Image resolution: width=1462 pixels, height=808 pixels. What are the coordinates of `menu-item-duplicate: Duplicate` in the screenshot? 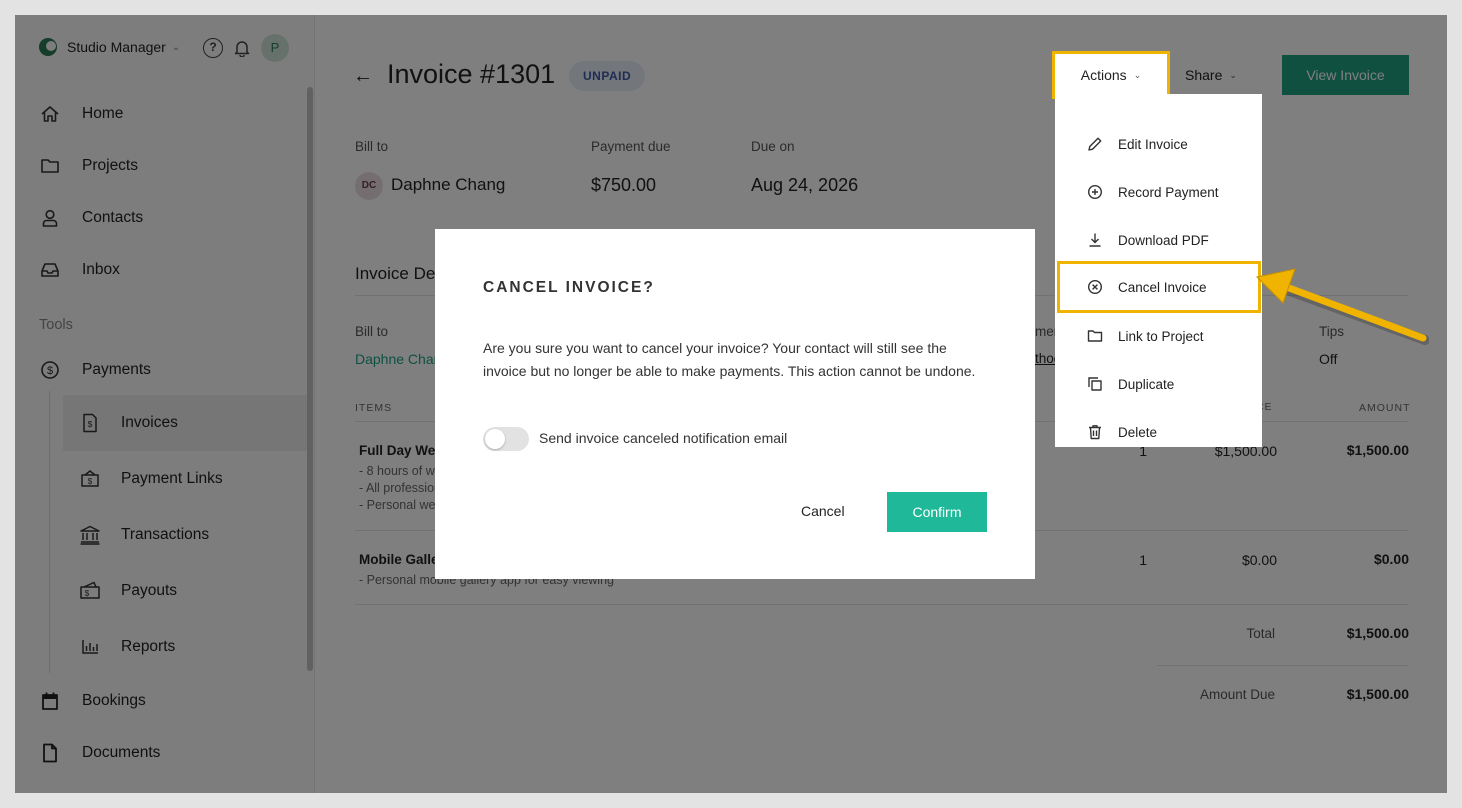 It's located at (1158, 384).